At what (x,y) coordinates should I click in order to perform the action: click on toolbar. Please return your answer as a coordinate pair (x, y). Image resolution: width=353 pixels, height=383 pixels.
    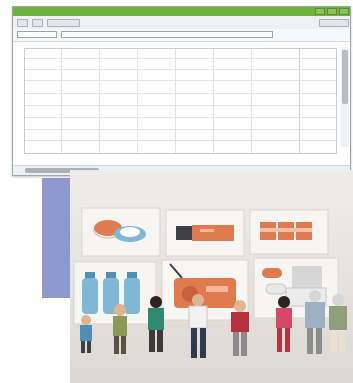
    Looking at the image, I should click on (181, 23).